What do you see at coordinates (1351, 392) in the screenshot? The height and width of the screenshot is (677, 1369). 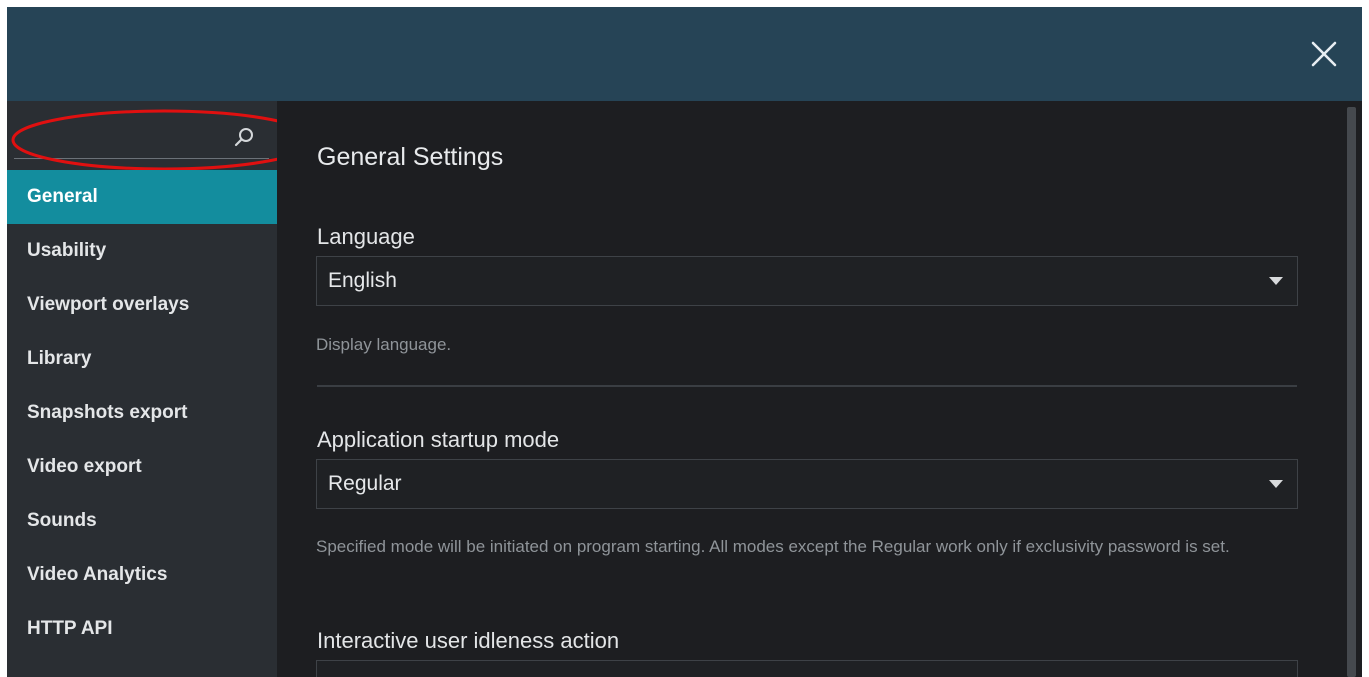 I see `scrollbar` at bounding box center [1351, 392].